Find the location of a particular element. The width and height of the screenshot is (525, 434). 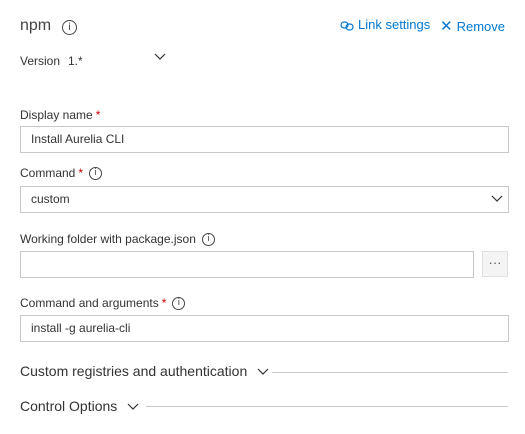

remove-button: ✕ Remove is located at coordinates (472, 26).